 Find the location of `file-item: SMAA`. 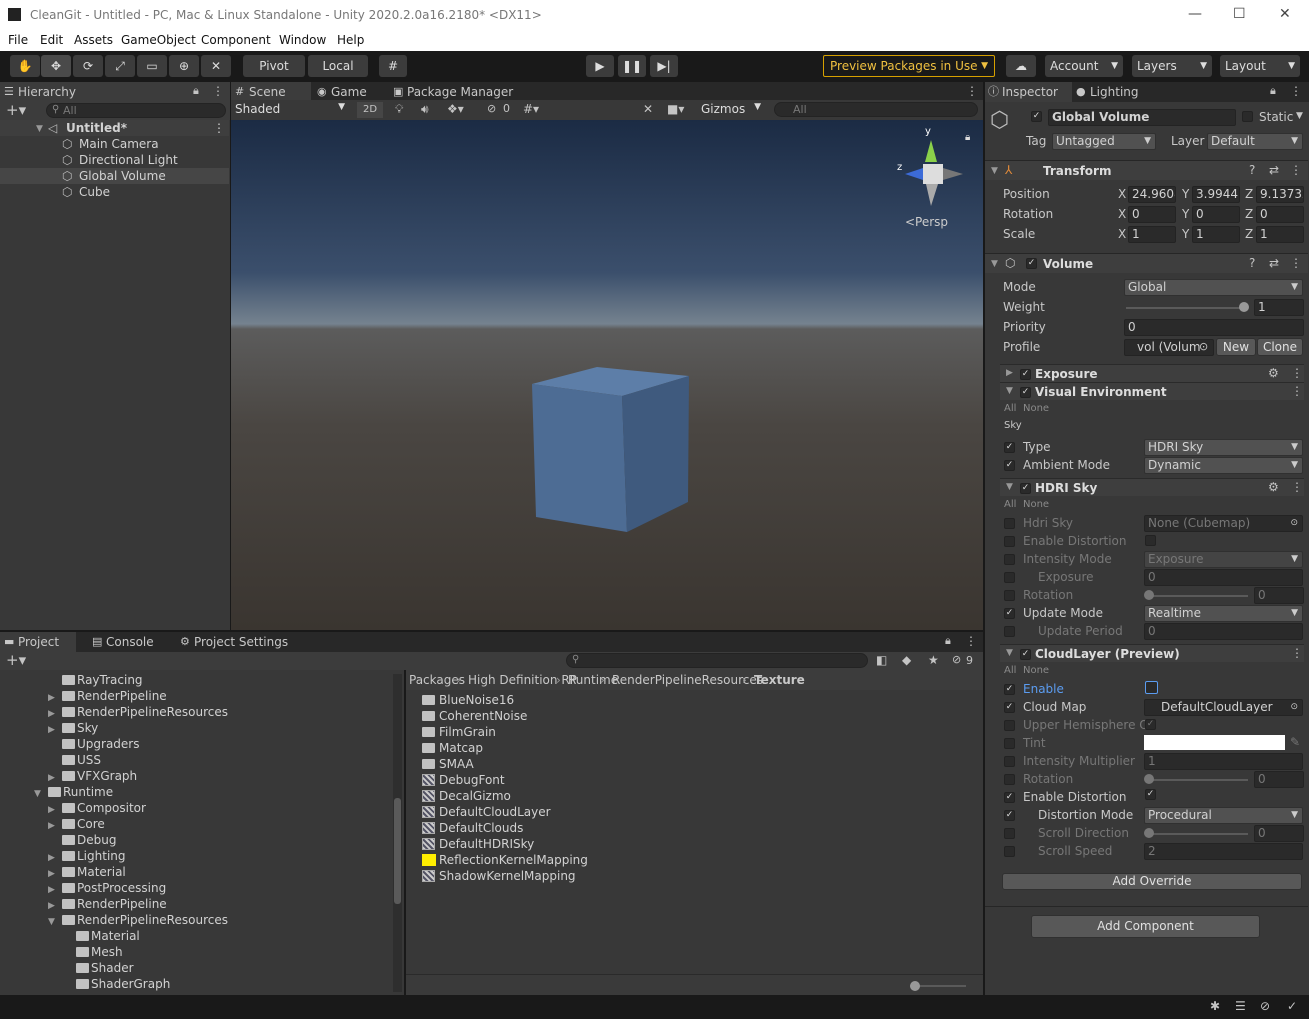

file-item: SMAA is located at coordinates (572, 764).